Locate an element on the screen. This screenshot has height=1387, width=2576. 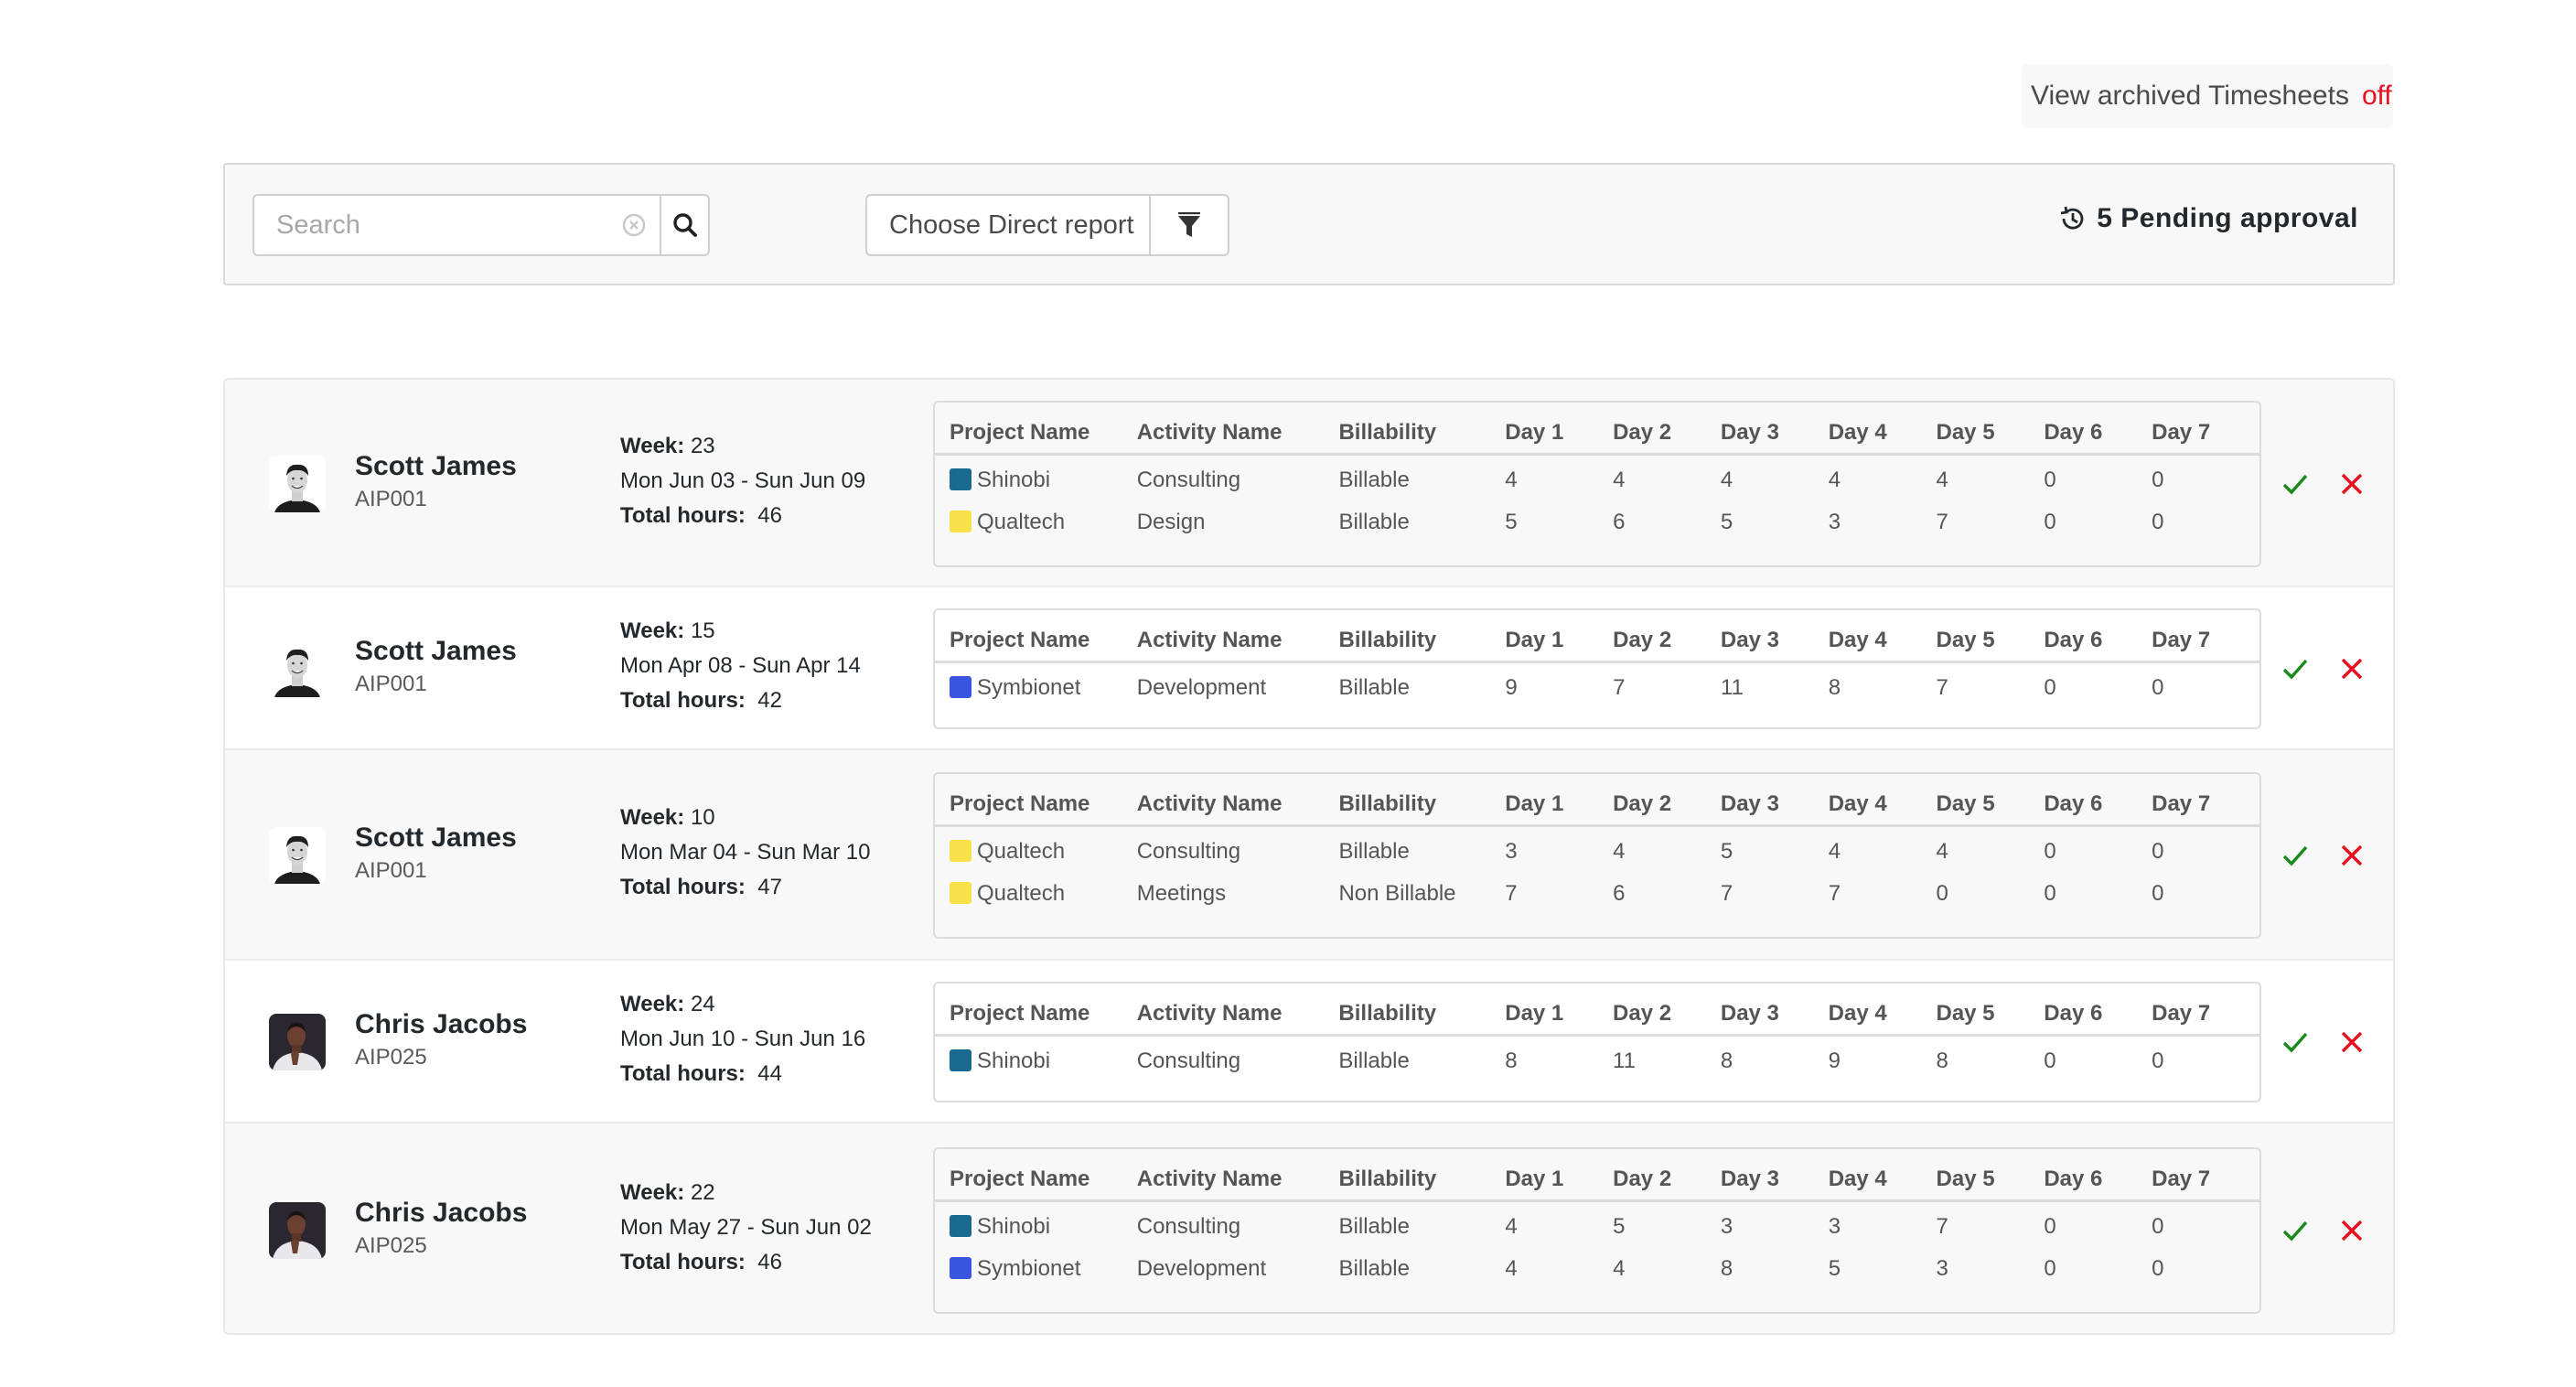
table-row: Shinobi Consulting Billable 4 4 4 4 4 0 0 is located at coordinates (1597, 477).